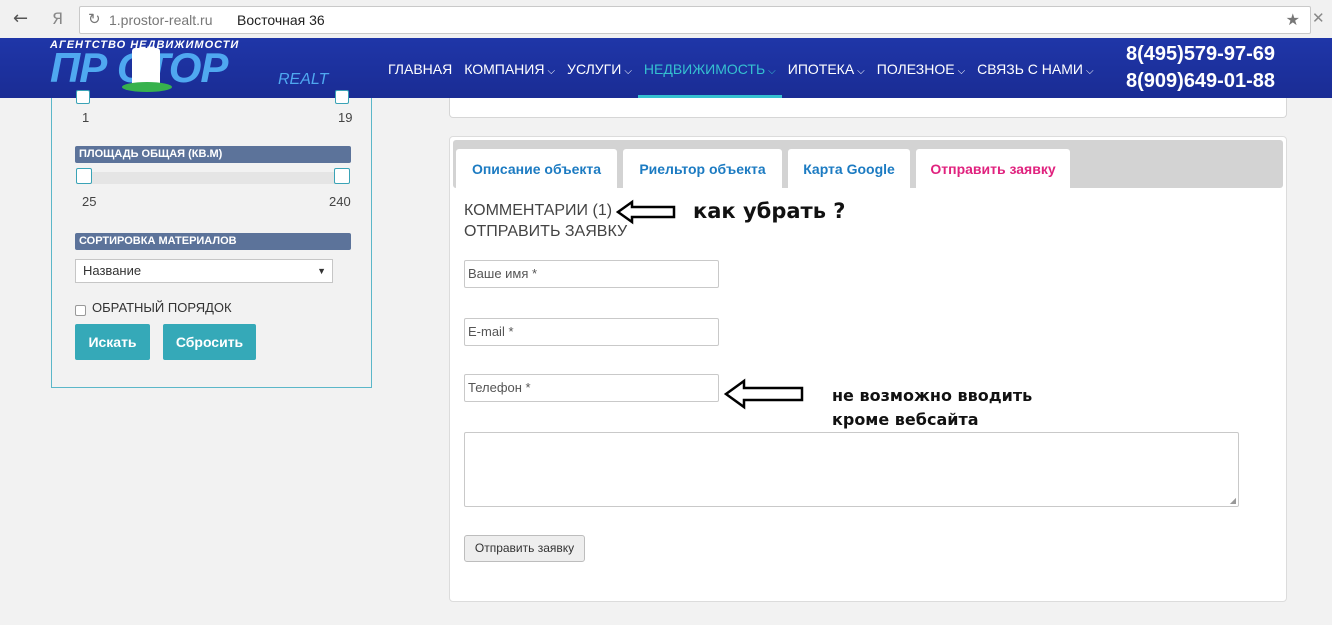  What do you see at coordinates (868, 108) in the screenshot?
I see `previous-content-box` at bounding box center [868, 108].